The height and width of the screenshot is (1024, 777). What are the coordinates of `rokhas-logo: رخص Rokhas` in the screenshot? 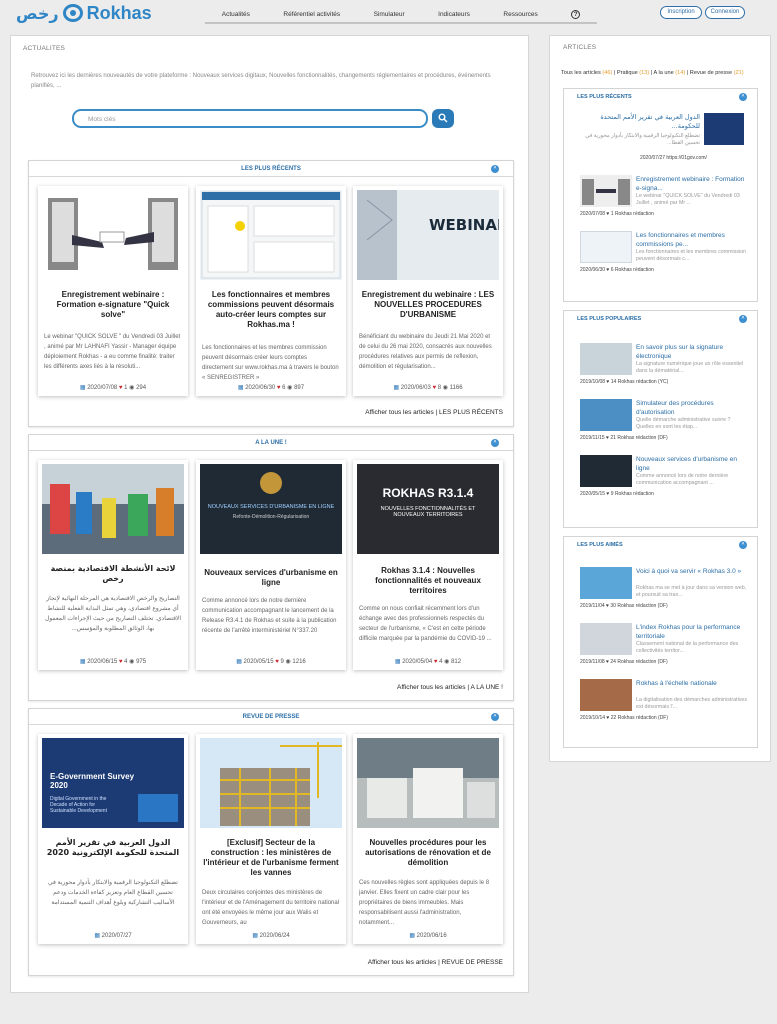 It's located at (86, 13).